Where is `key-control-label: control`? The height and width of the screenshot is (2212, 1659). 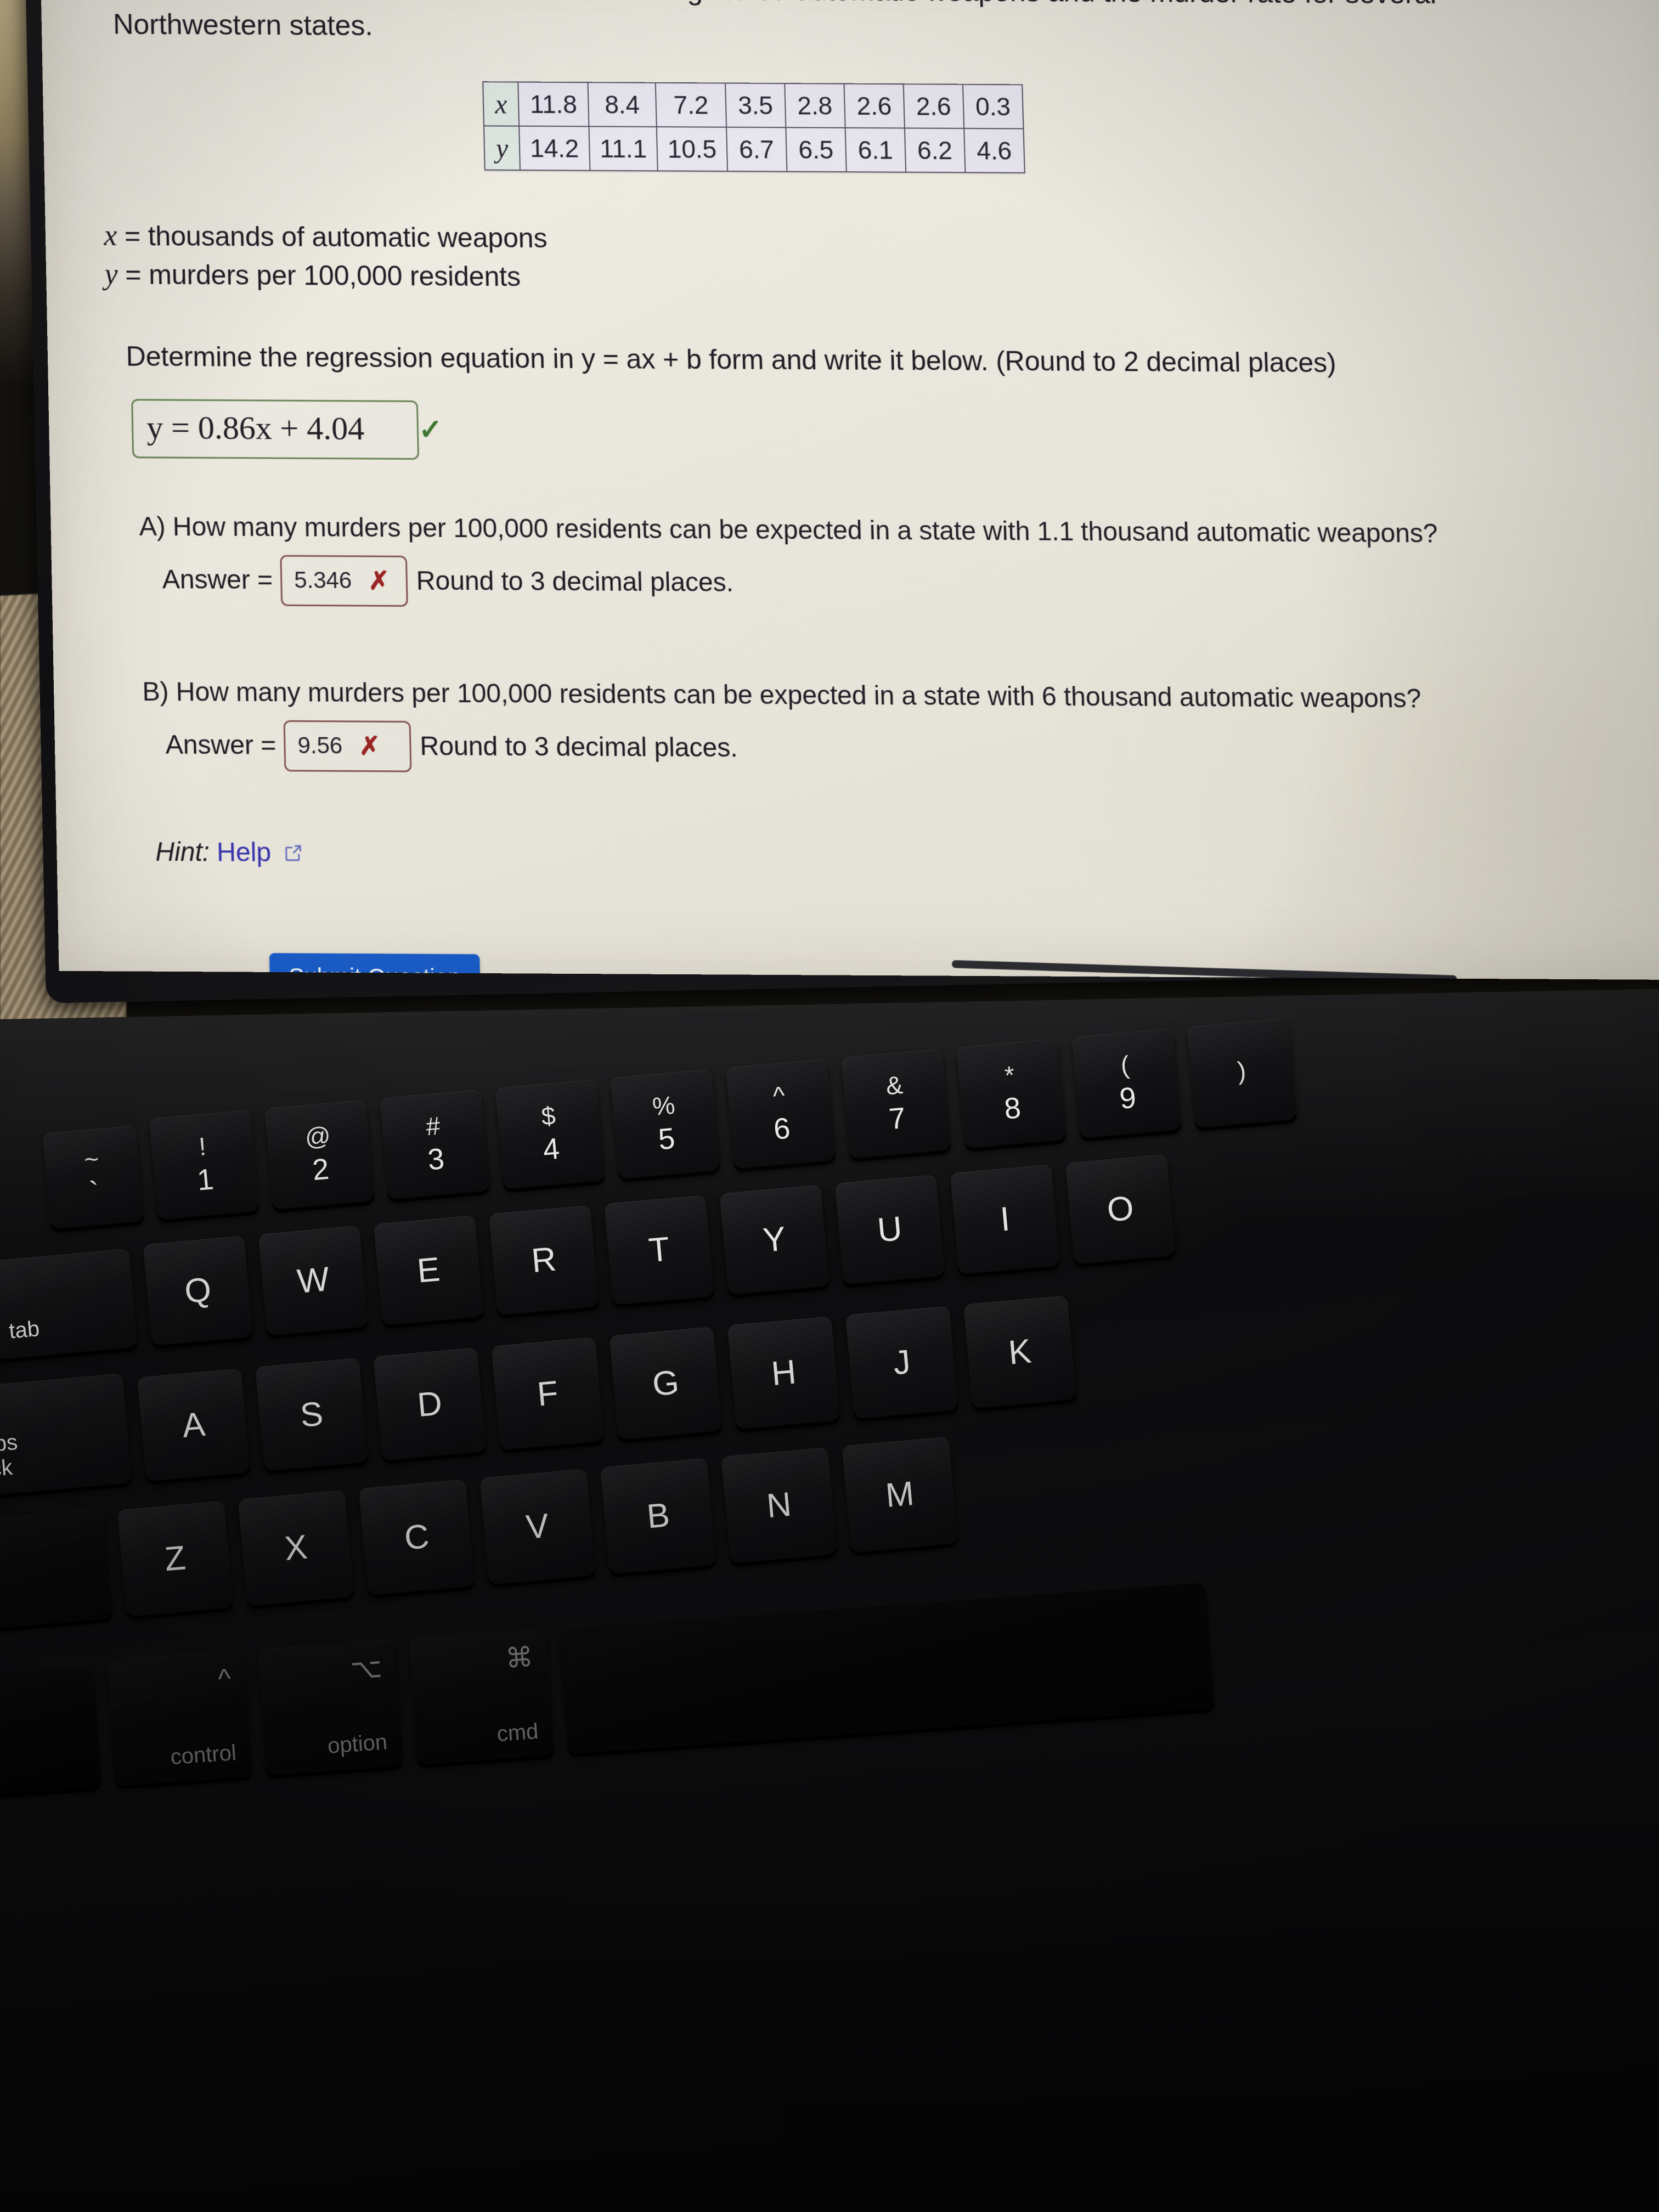 key-control-label: control is located at coordinates (204, 1755).